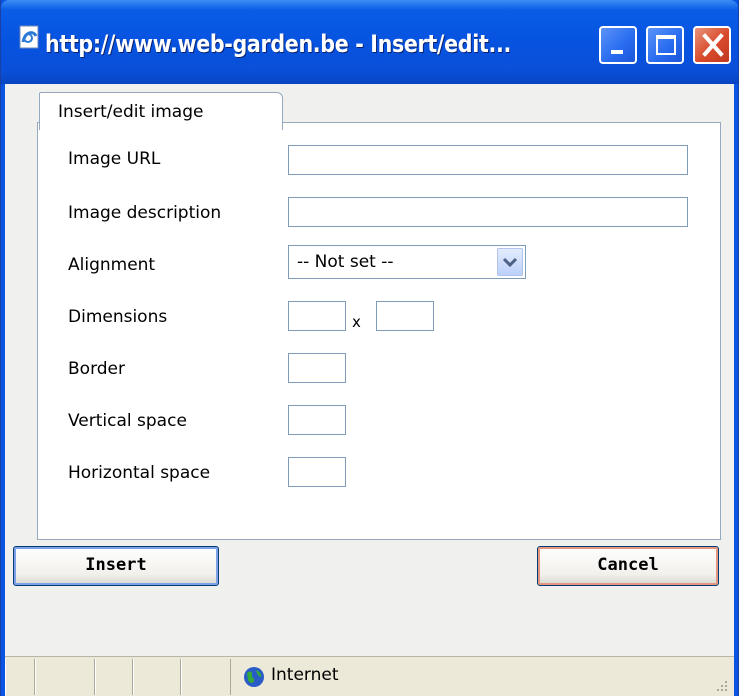  I want to click on tab-label: Insert/edit image, so click(131, 112).